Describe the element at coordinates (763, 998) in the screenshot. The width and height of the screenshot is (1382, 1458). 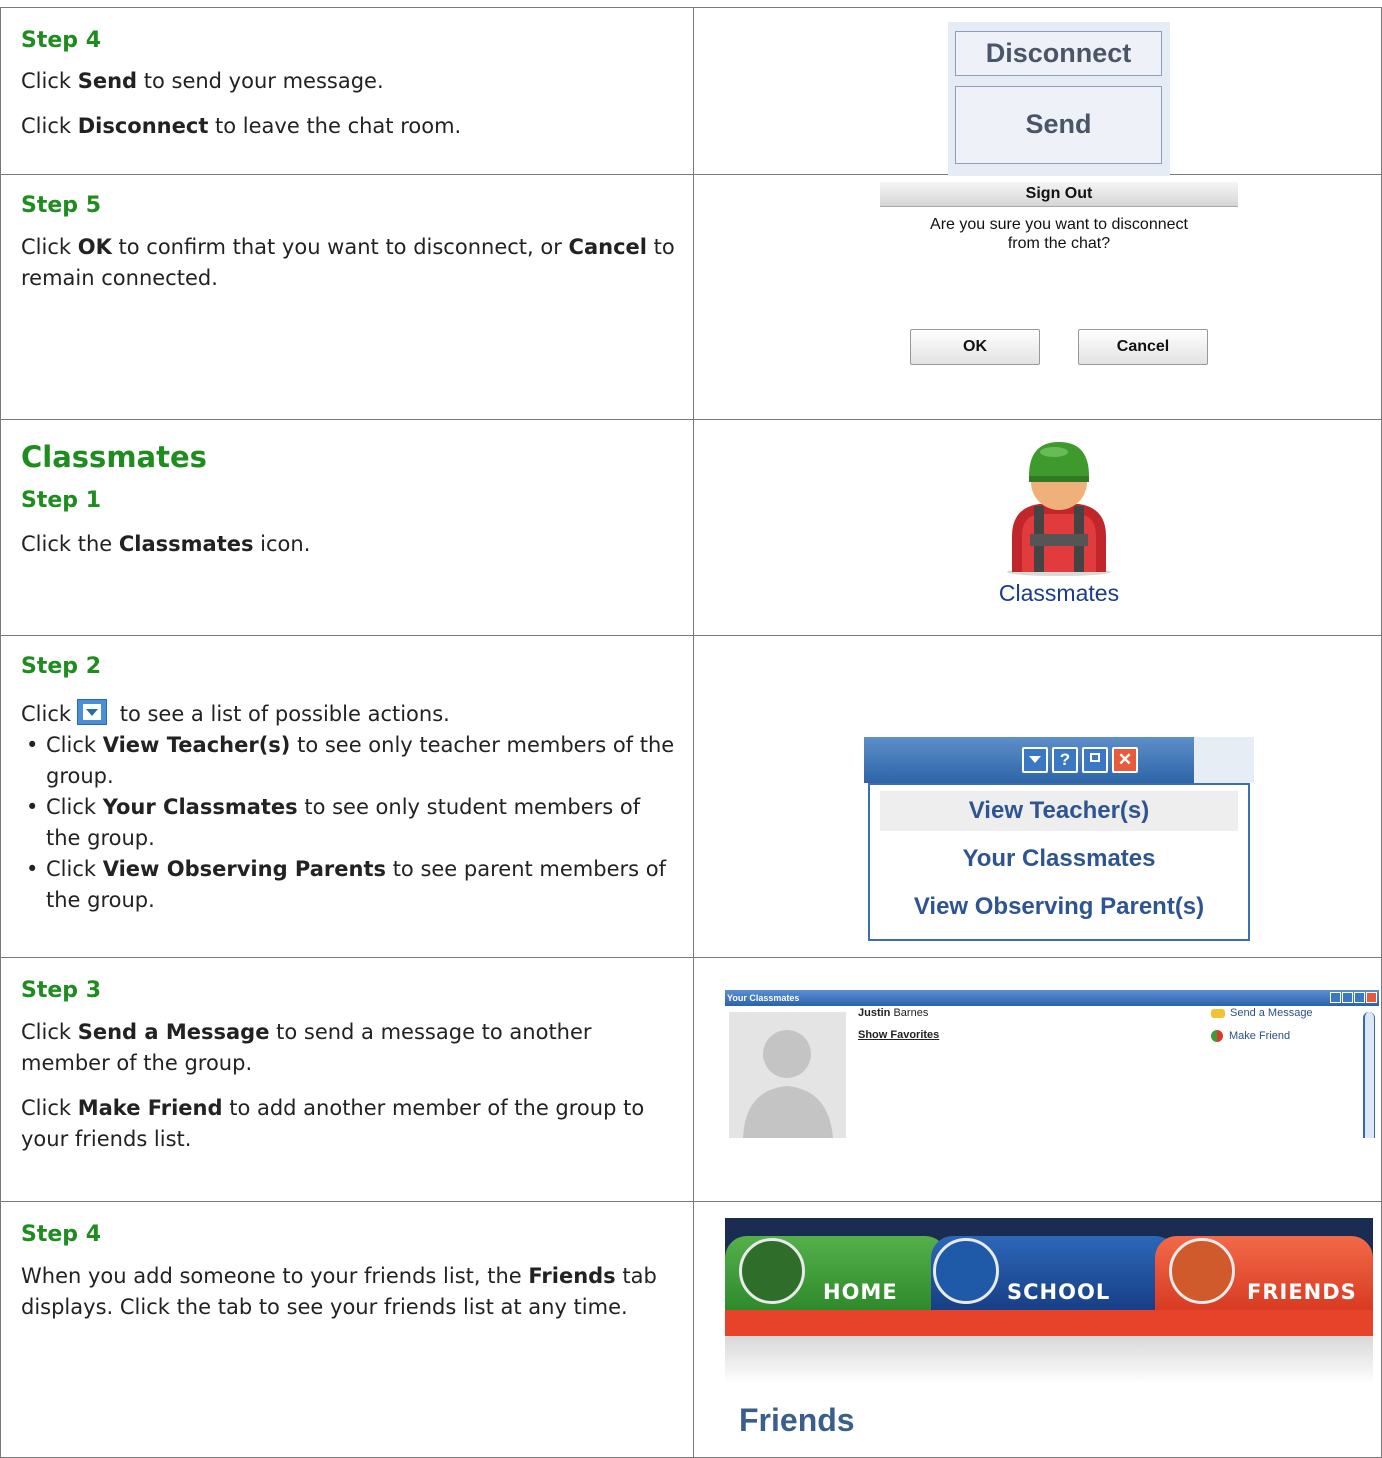
I see `panel-title: Your Classmates` at that location.